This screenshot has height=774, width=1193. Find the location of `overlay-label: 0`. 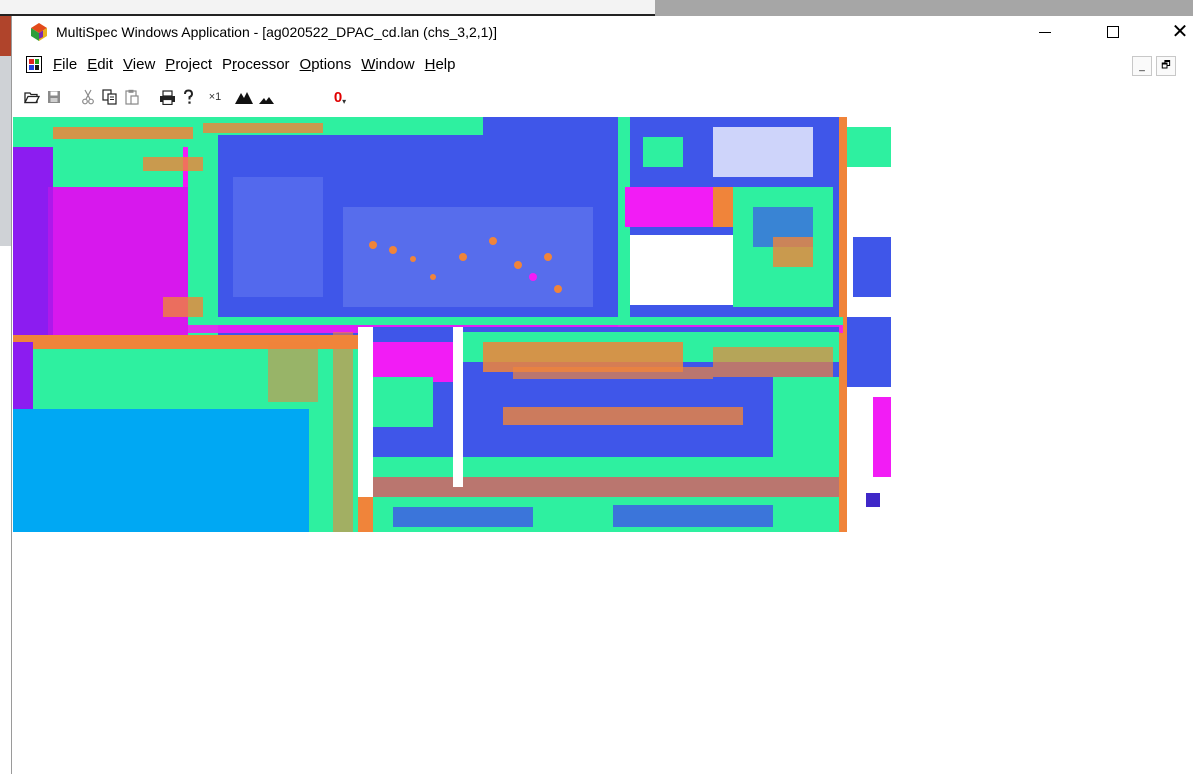

overlay-label: 0 is located at coordinates (338, 97).